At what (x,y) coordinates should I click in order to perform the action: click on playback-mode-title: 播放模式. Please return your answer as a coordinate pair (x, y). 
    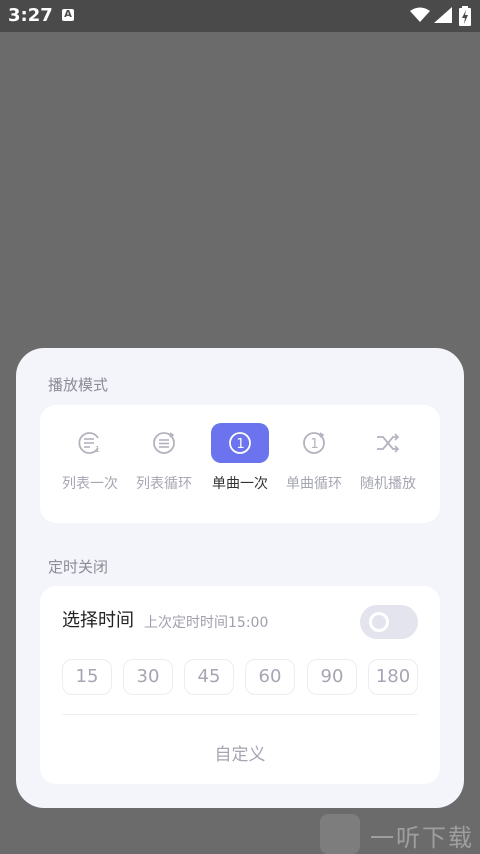
    Looking at the image, I should click on (78, 385).